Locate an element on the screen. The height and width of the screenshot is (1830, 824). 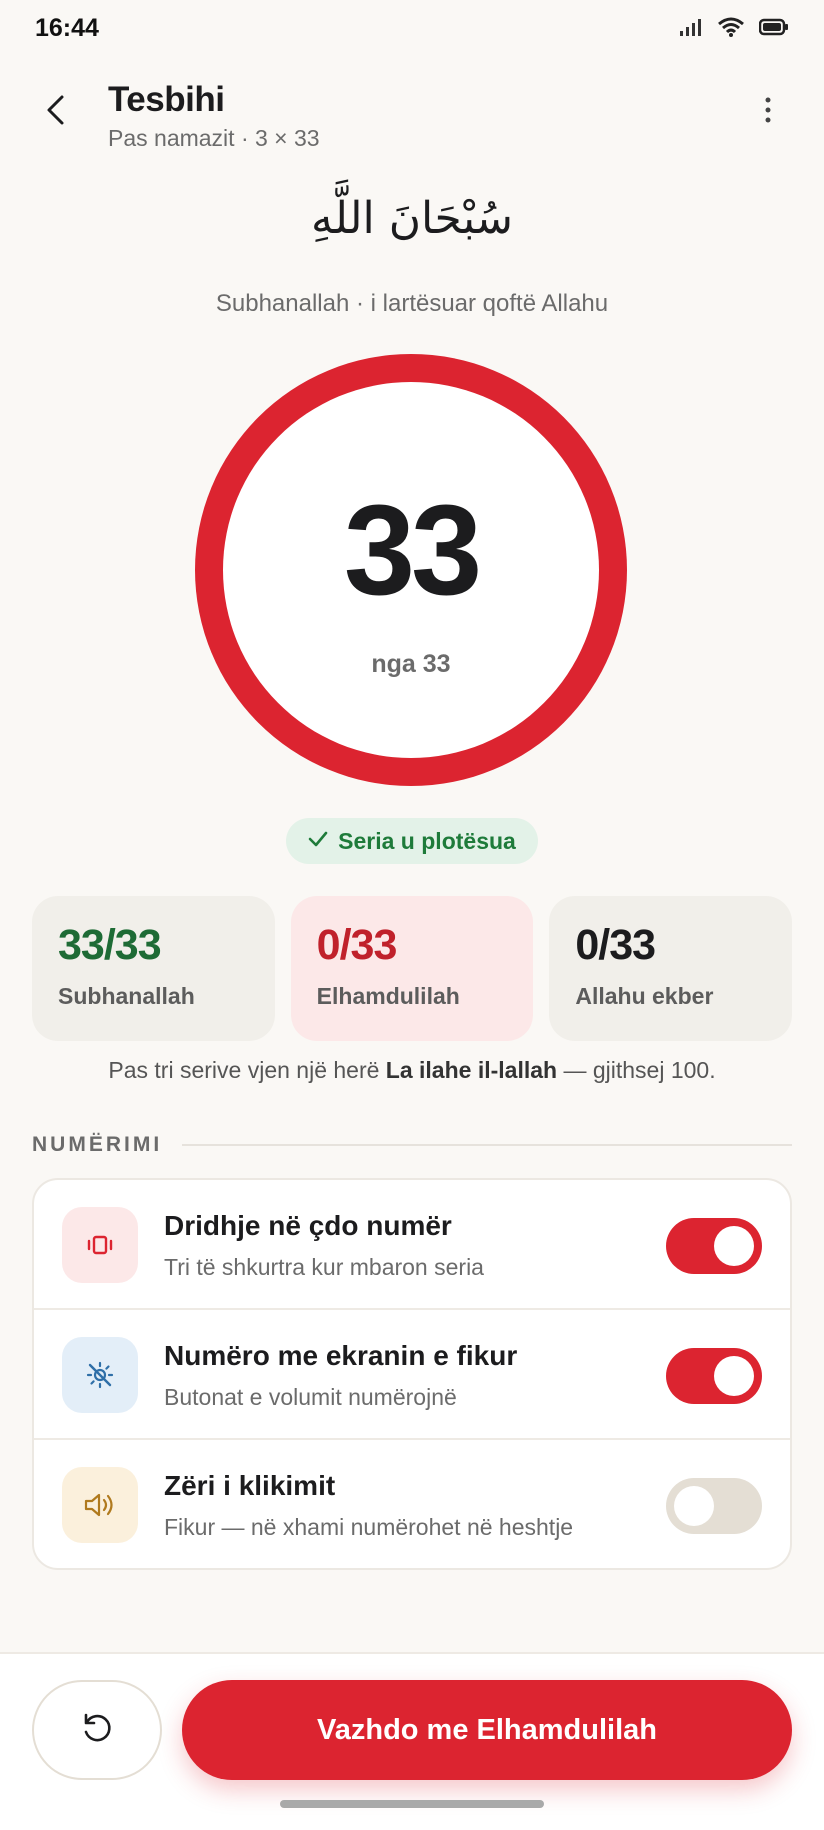
continue-button: Vazhdo me Elhamdulilah is located at coordinates (487, 1730).